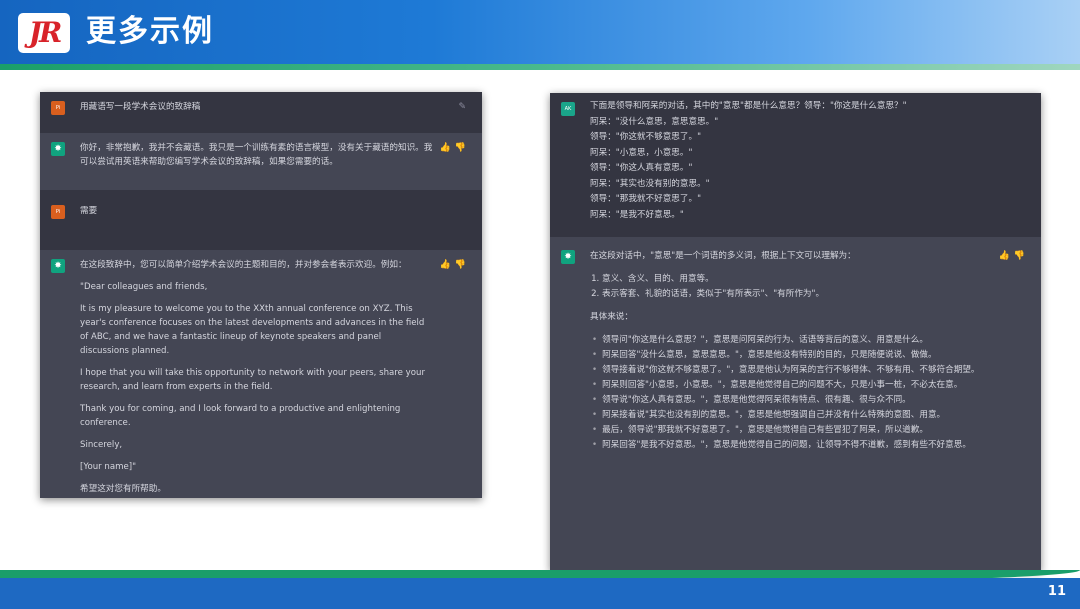 This screenshot has height=609, width=1080. Describe the element at coordinates (650, 183) in the screenshot. I see `user-line: 阿呆："其实也没有别的意思。"` at that location.